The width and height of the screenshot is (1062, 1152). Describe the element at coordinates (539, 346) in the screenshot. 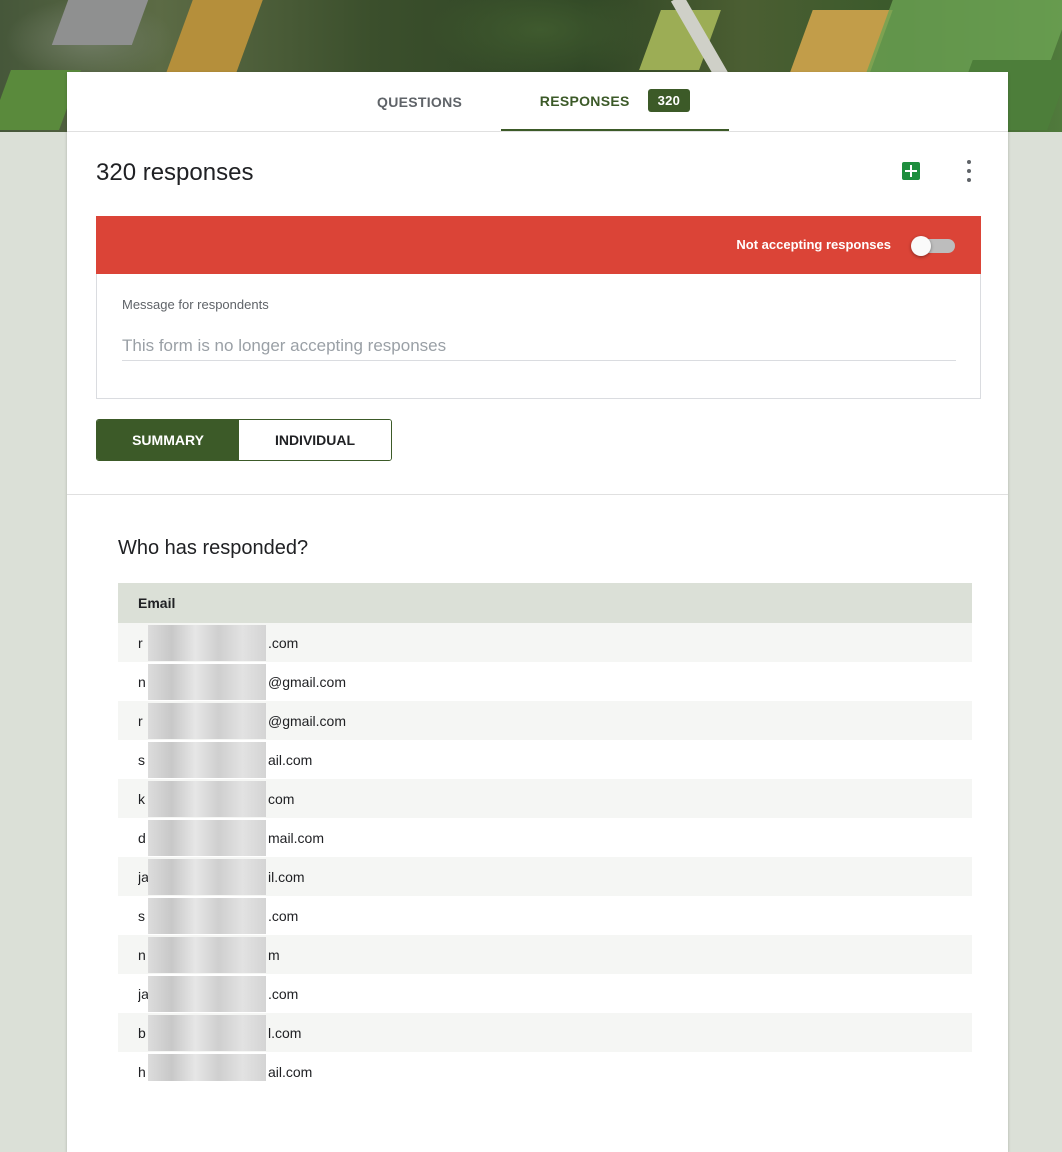

I see `message-input` at that location.